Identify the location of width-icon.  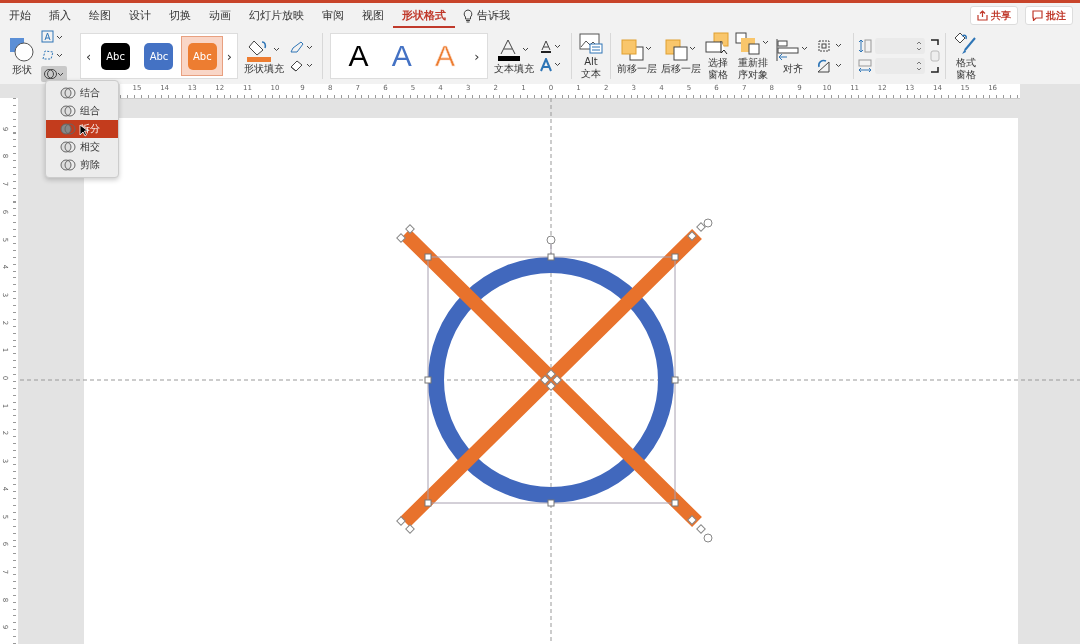
(865, 66).